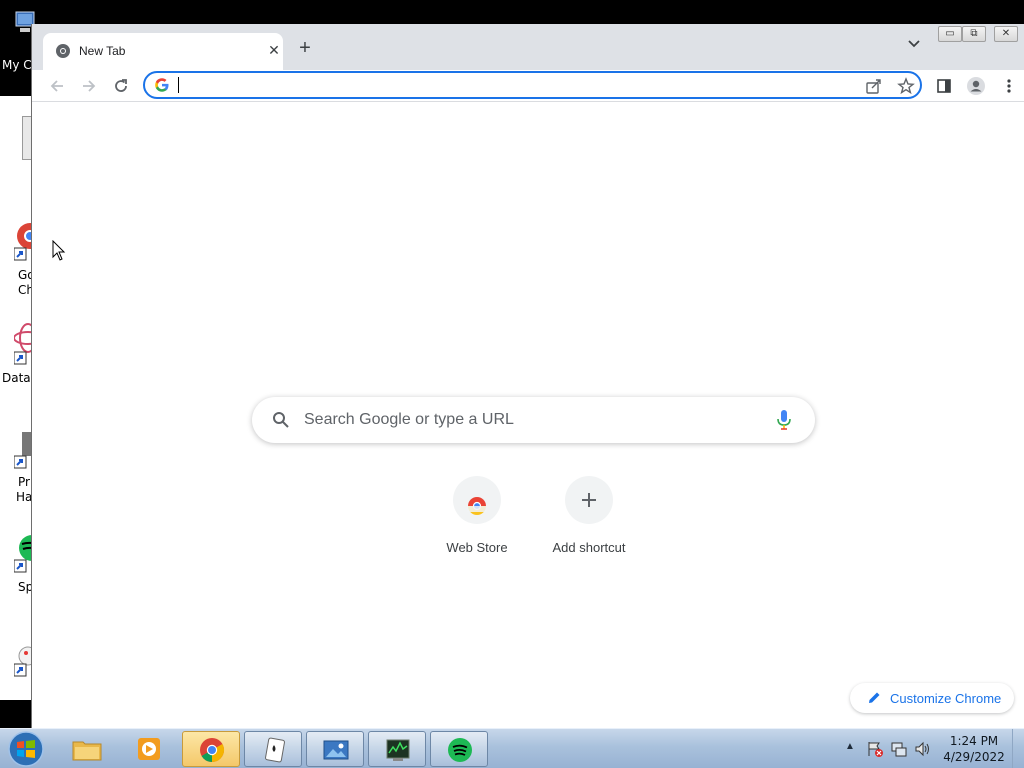  I want to click on browser-toolbar, so click(528, 86).